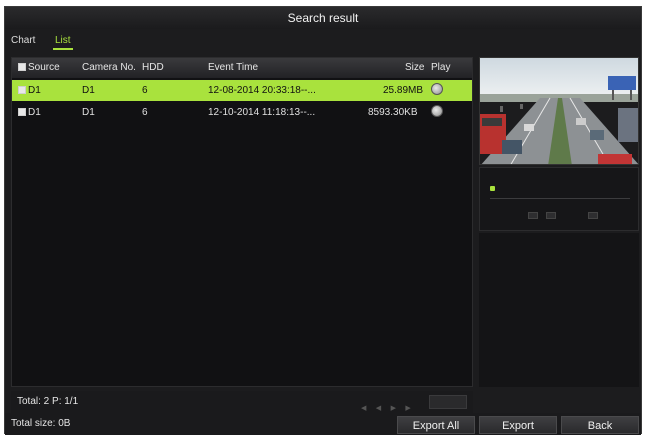 The image size is (648, 440). Describe the element at coordinates (593, 215) in the screenshot. I see `next-icon` at that location.